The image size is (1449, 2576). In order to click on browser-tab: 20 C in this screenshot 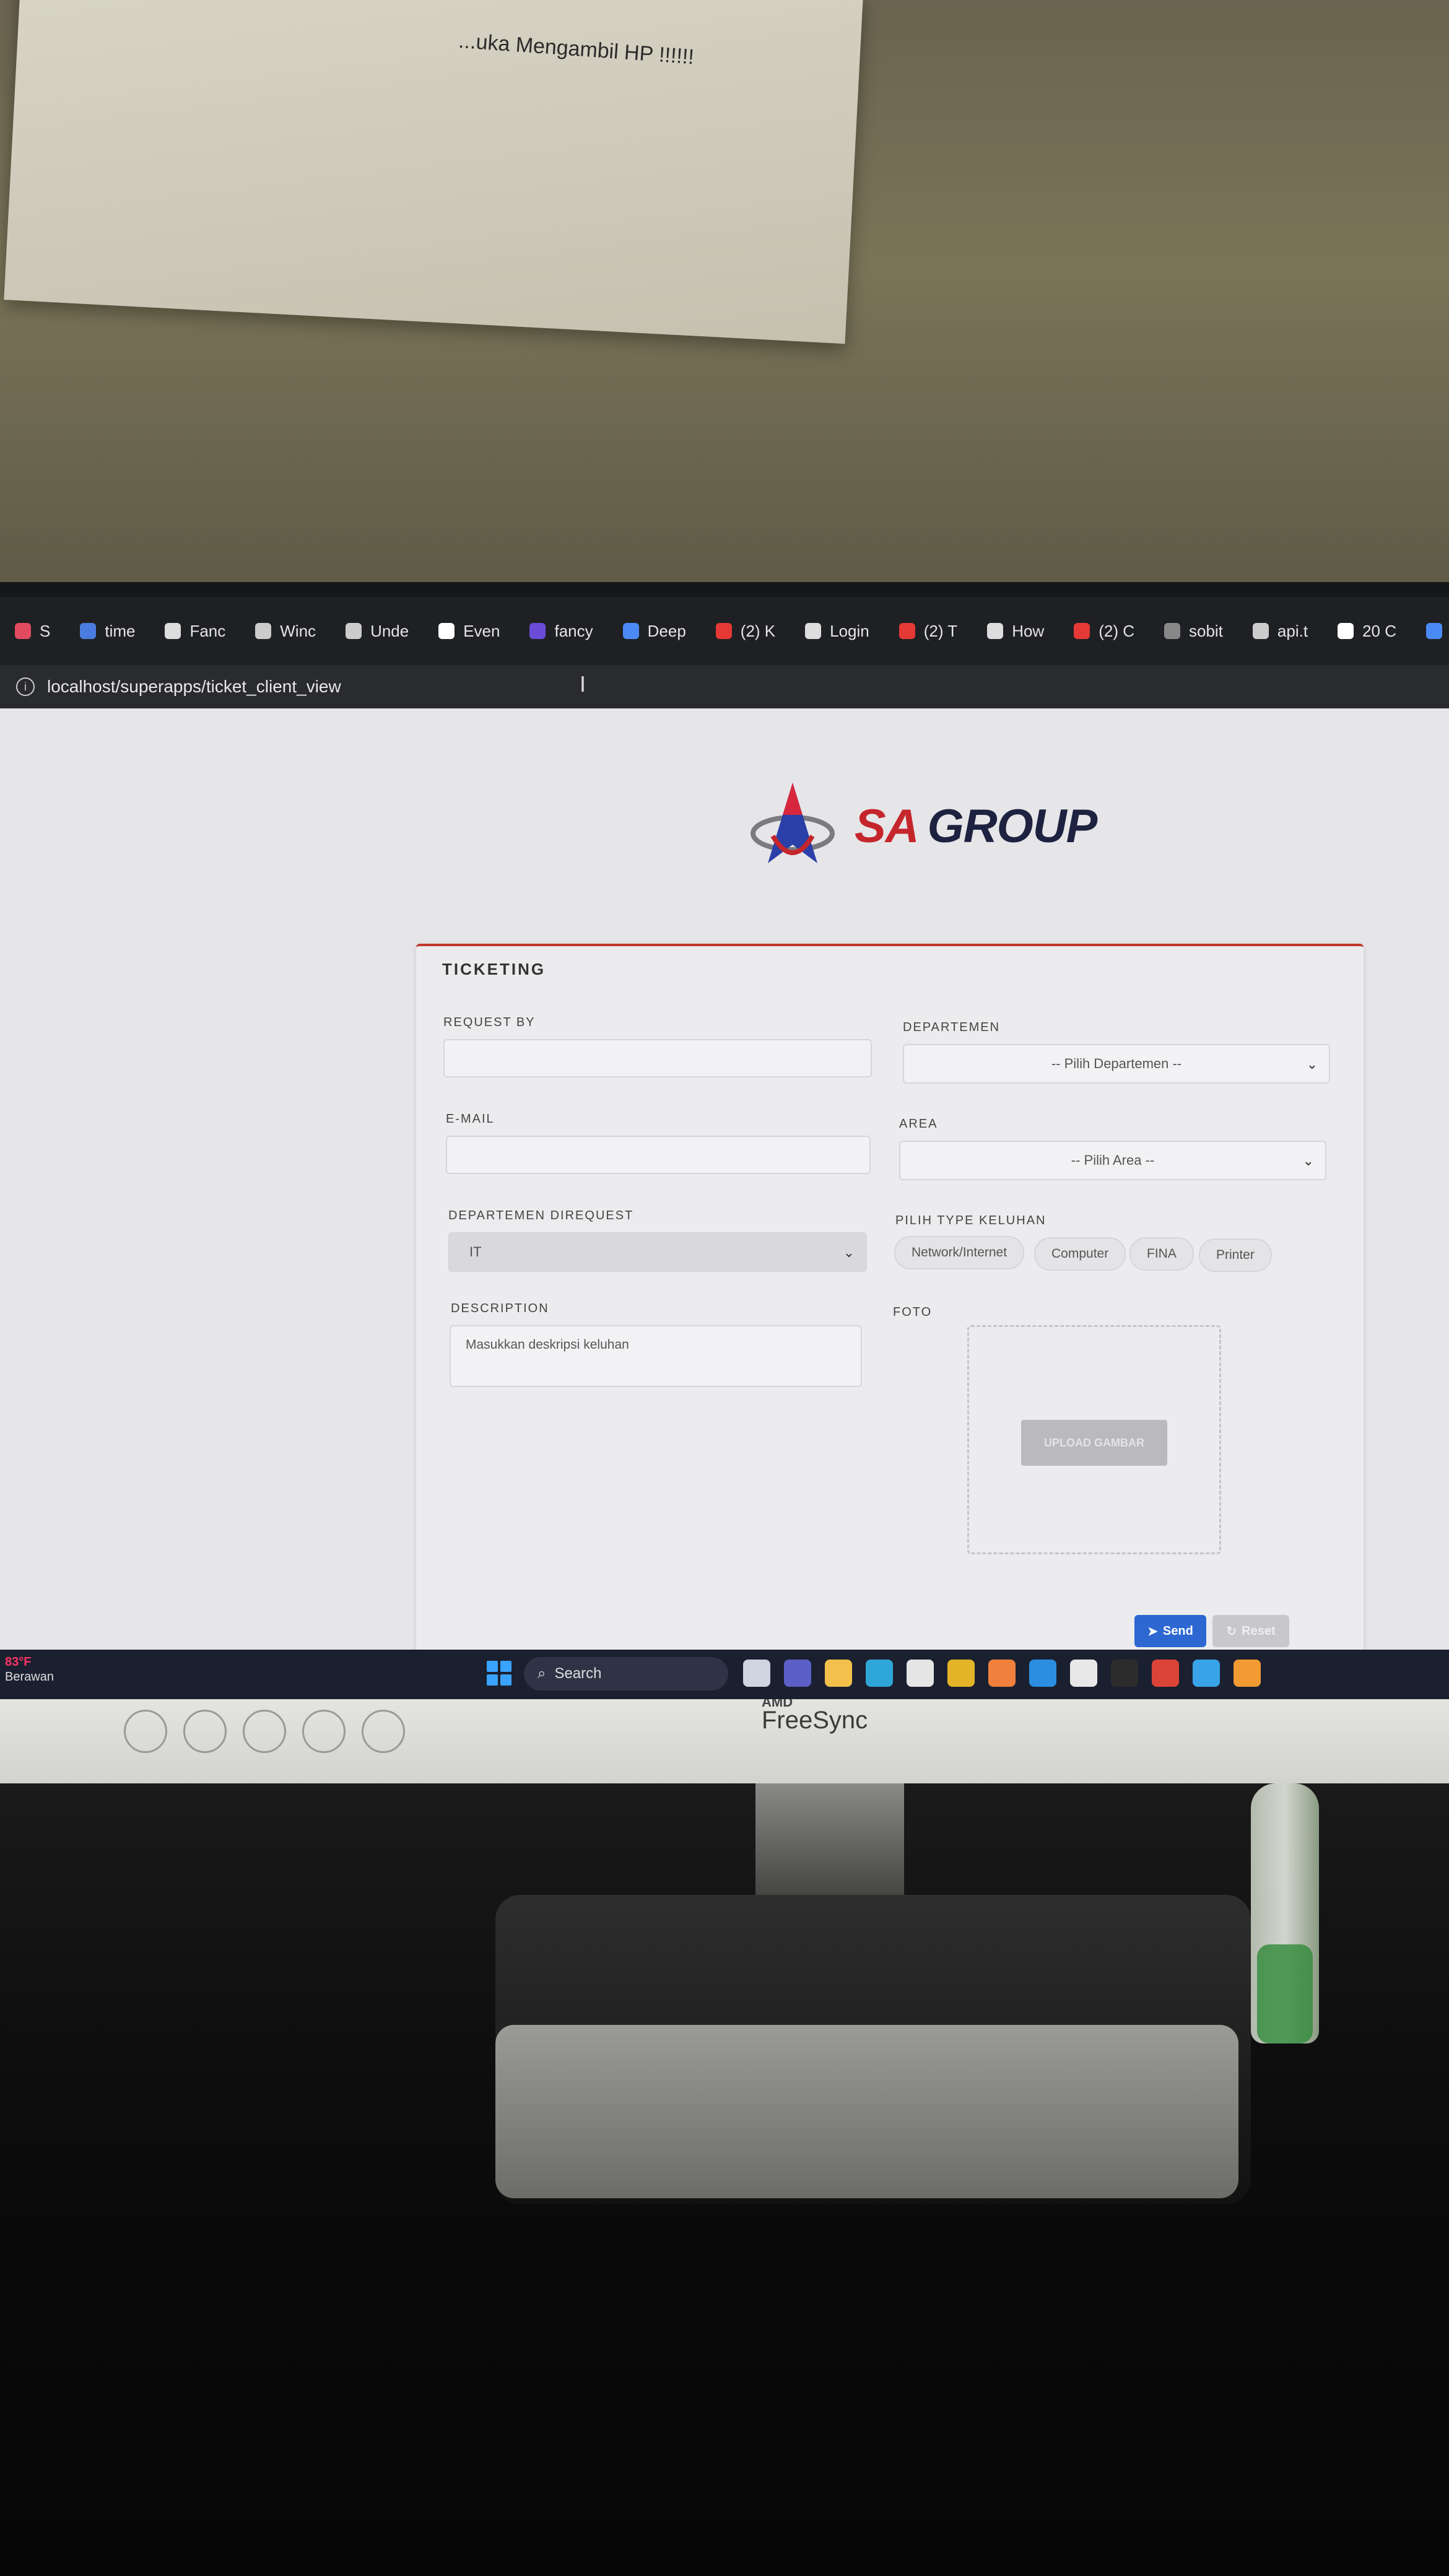, I will do `click(1367, 631)`.